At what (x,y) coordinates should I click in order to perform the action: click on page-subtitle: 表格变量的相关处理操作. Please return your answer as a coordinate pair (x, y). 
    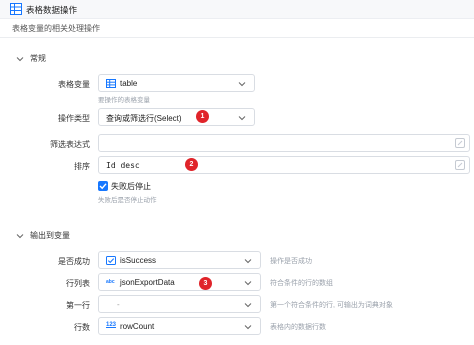
    Looking at the image, I should click on (56, 28).